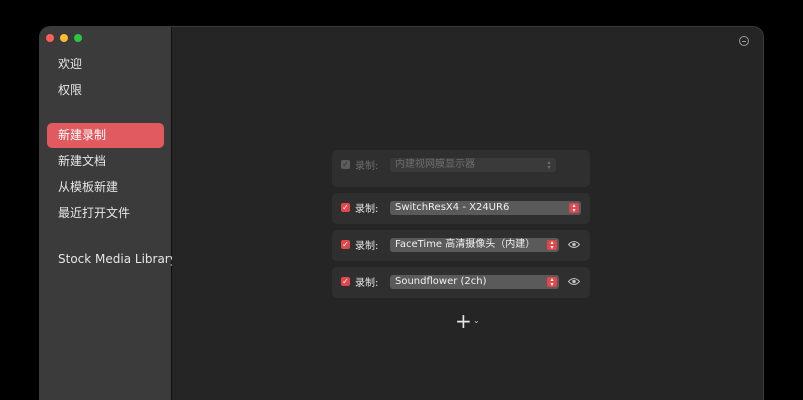 This screenshot has width=803, height=400. I want to click on sidebar-item-new-from-template: 从模板新建, so click(105, 187).